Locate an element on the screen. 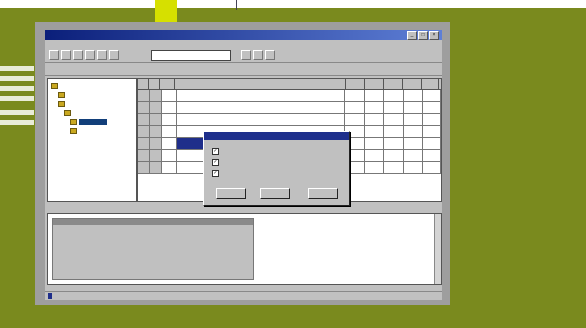 This screenshot has width=586, height=328. print-icon is located at coordinates (90, 55).